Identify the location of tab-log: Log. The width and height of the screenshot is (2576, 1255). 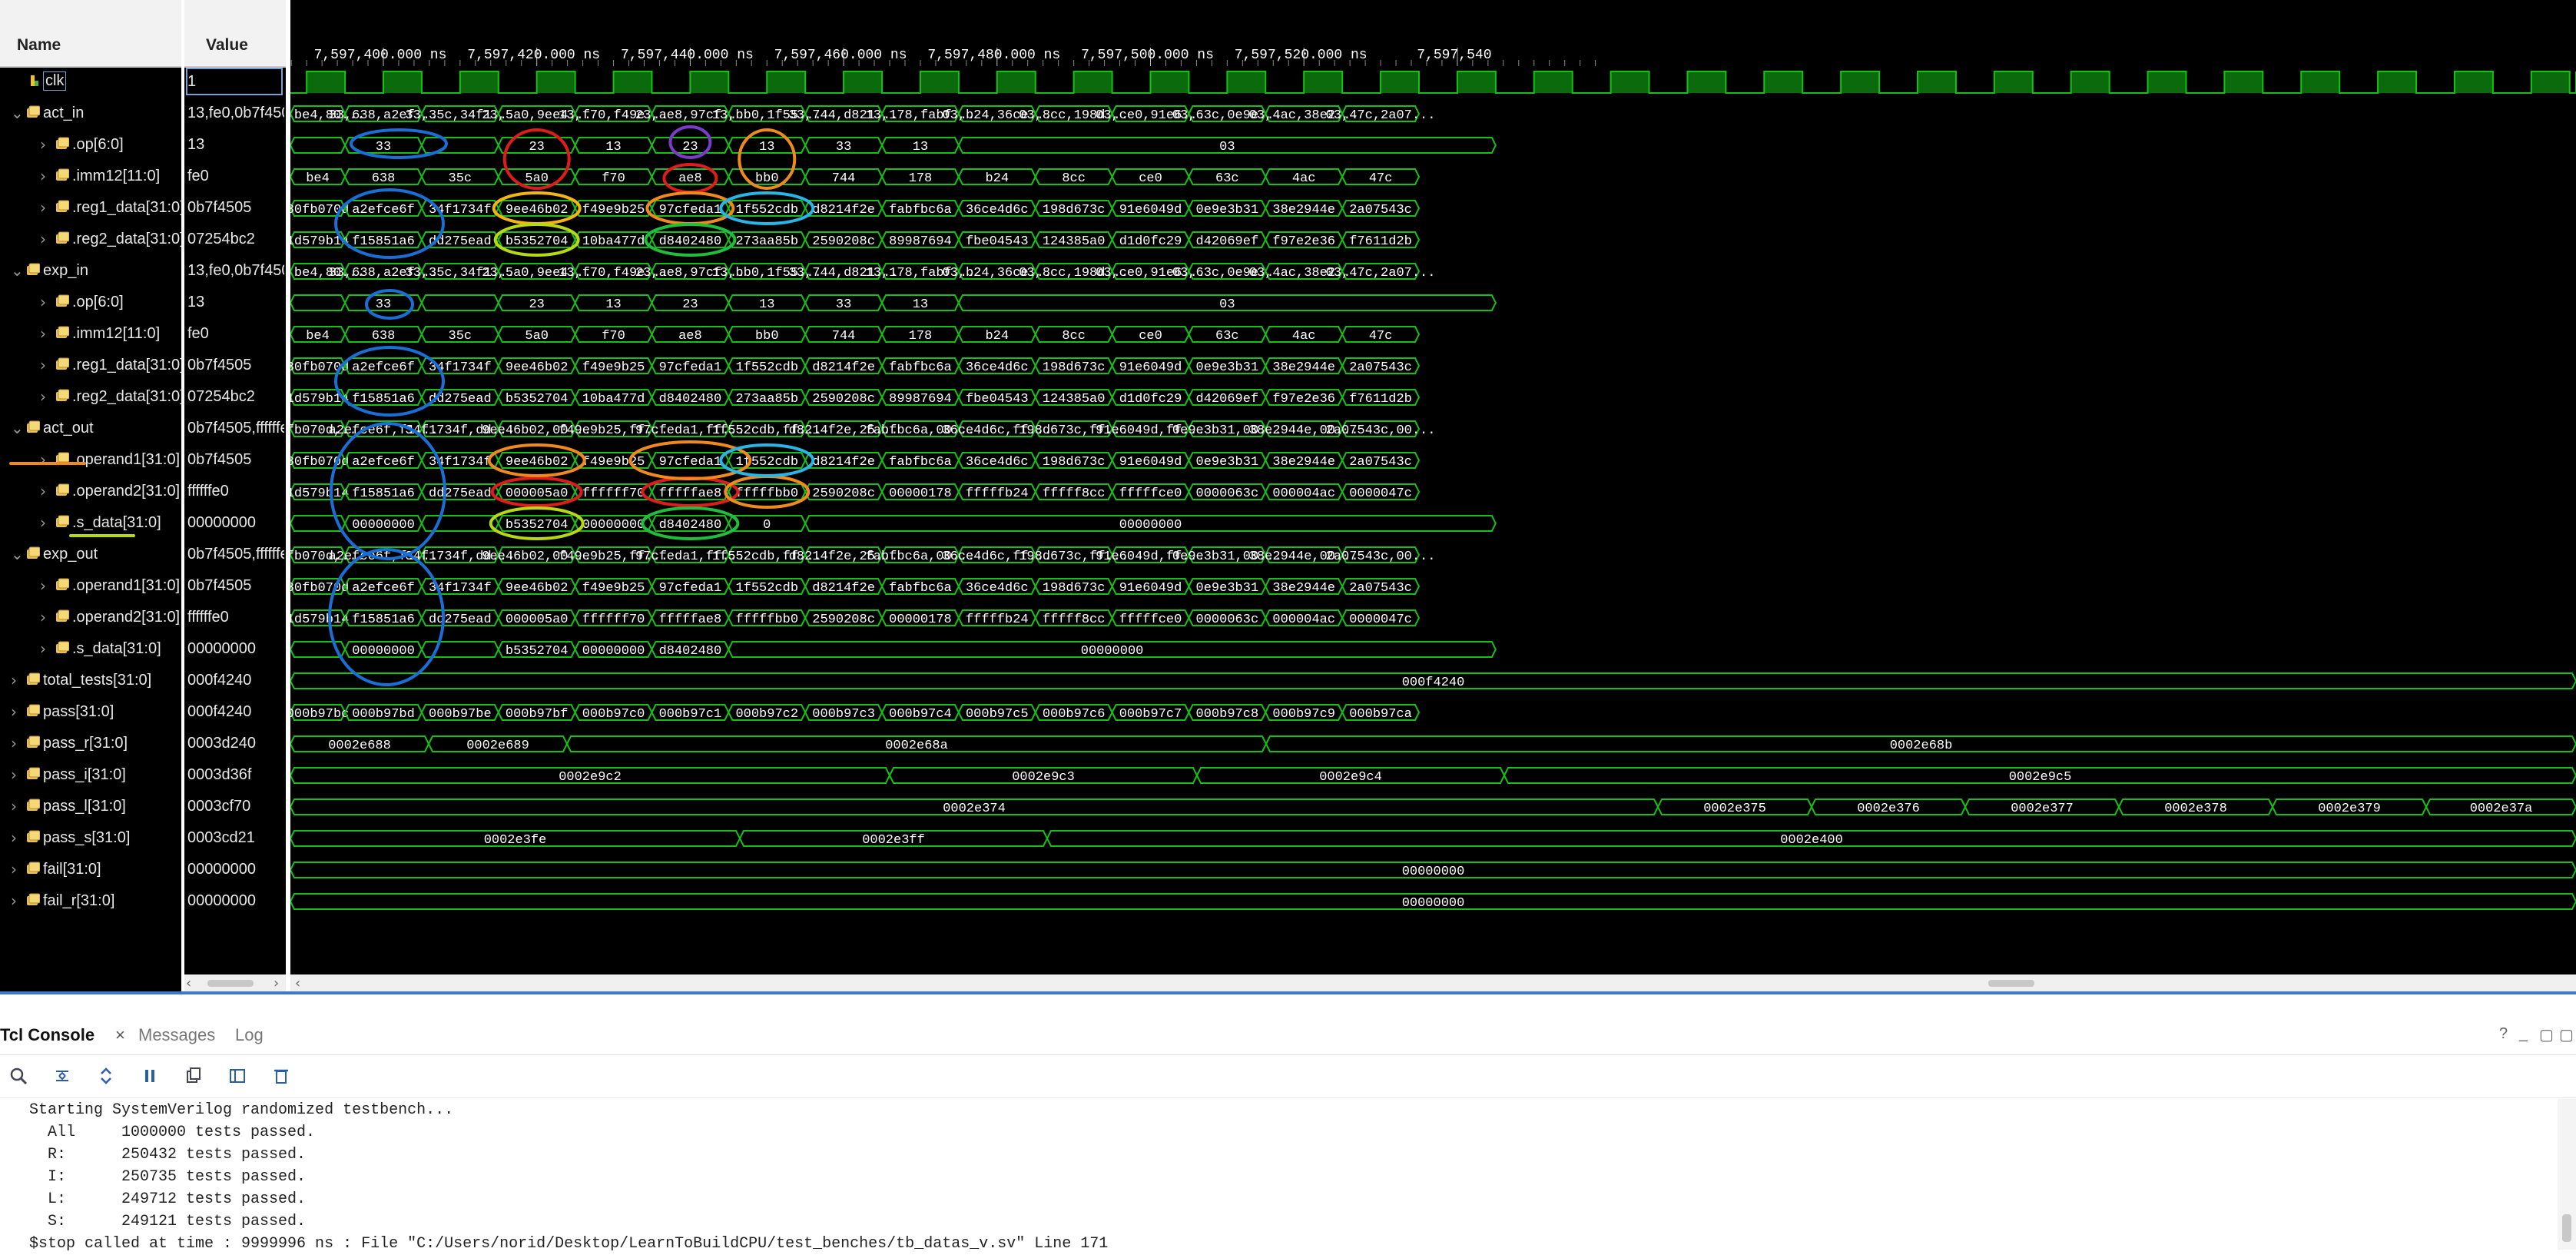
(249, 1035).